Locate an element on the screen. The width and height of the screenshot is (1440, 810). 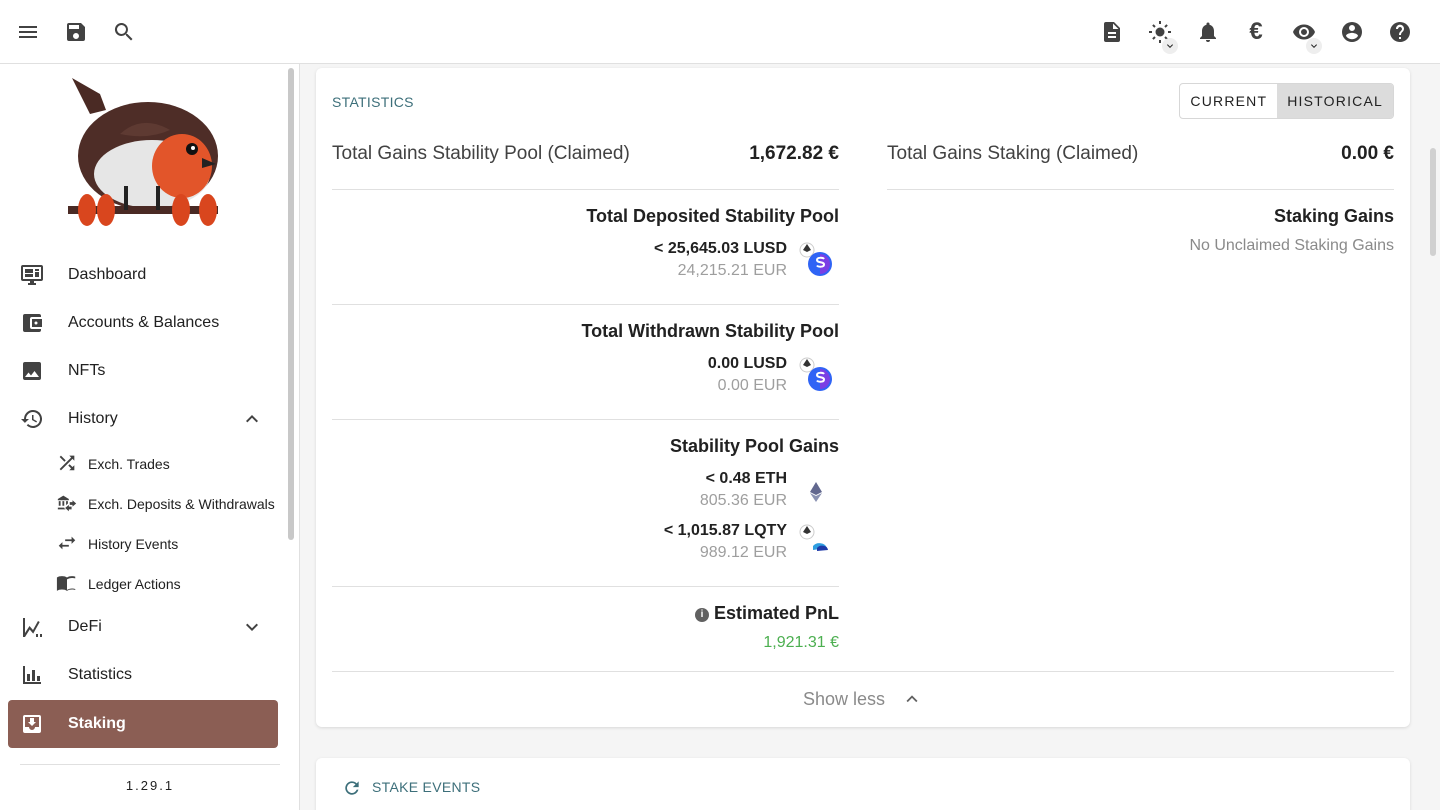
toggle-current: CURRENT is located at coordinates (1228, 101).